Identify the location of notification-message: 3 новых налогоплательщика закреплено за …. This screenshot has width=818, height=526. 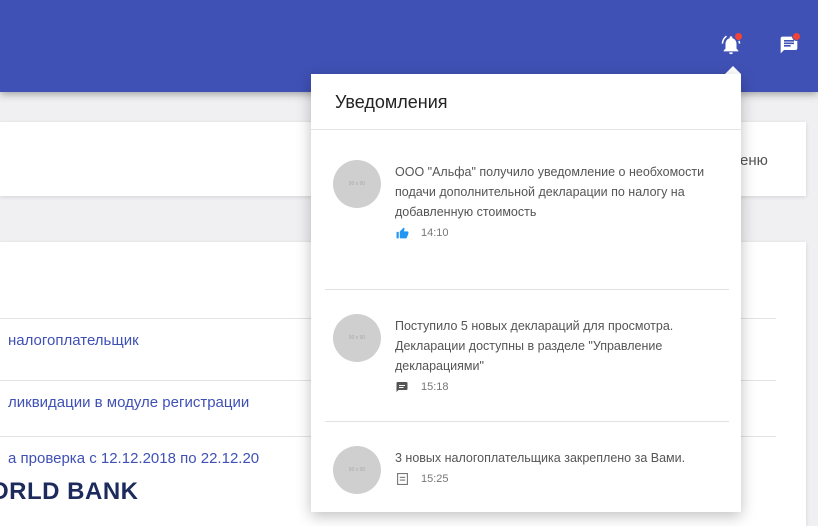
(540, 458).